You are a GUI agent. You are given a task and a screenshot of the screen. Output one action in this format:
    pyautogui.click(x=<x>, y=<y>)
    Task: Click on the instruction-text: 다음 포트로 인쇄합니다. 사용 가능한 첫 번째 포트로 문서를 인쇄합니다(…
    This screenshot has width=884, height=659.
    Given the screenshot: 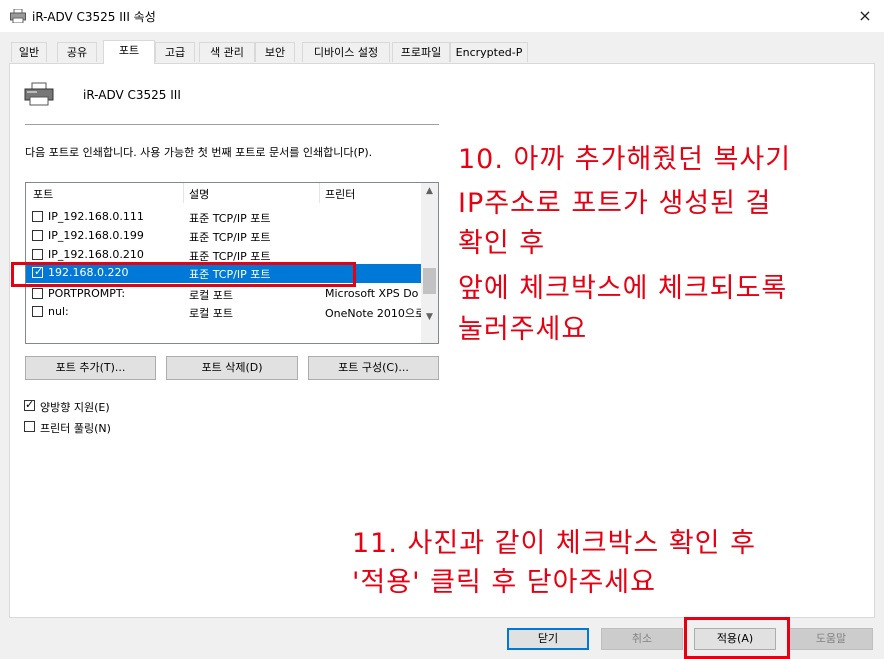 What is the action you would take?
    pyautogui.click(x=199, y=152)
    